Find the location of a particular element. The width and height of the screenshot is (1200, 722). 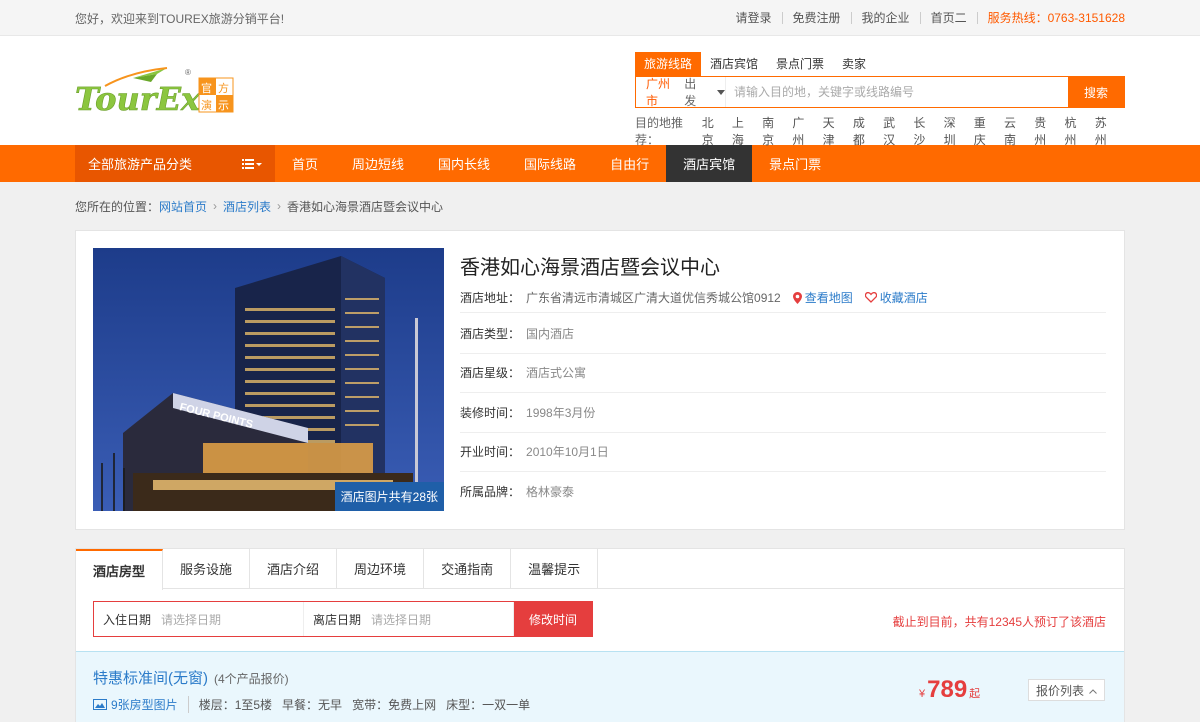

dest-link: 重庆 is located at coordinates (985, 131).